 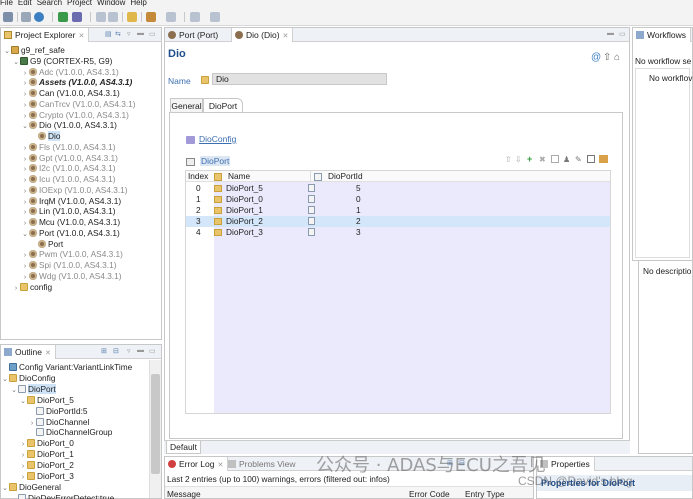 What do you see at coordinates (262, 35) in the screenshot?
I see `tab-dio-editor: Dio (Dio) ✕` at bounding box center [262, 35].